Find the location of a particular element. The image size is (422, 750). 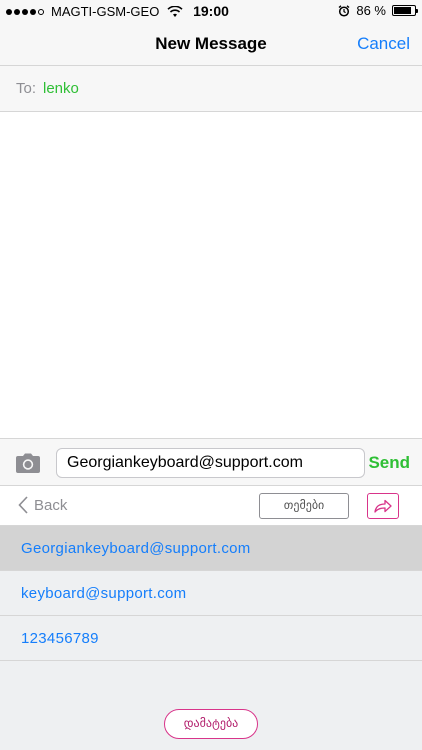

compose-bar: Georgiankeyboard@support.com Send is located at coordinates (211, 462).